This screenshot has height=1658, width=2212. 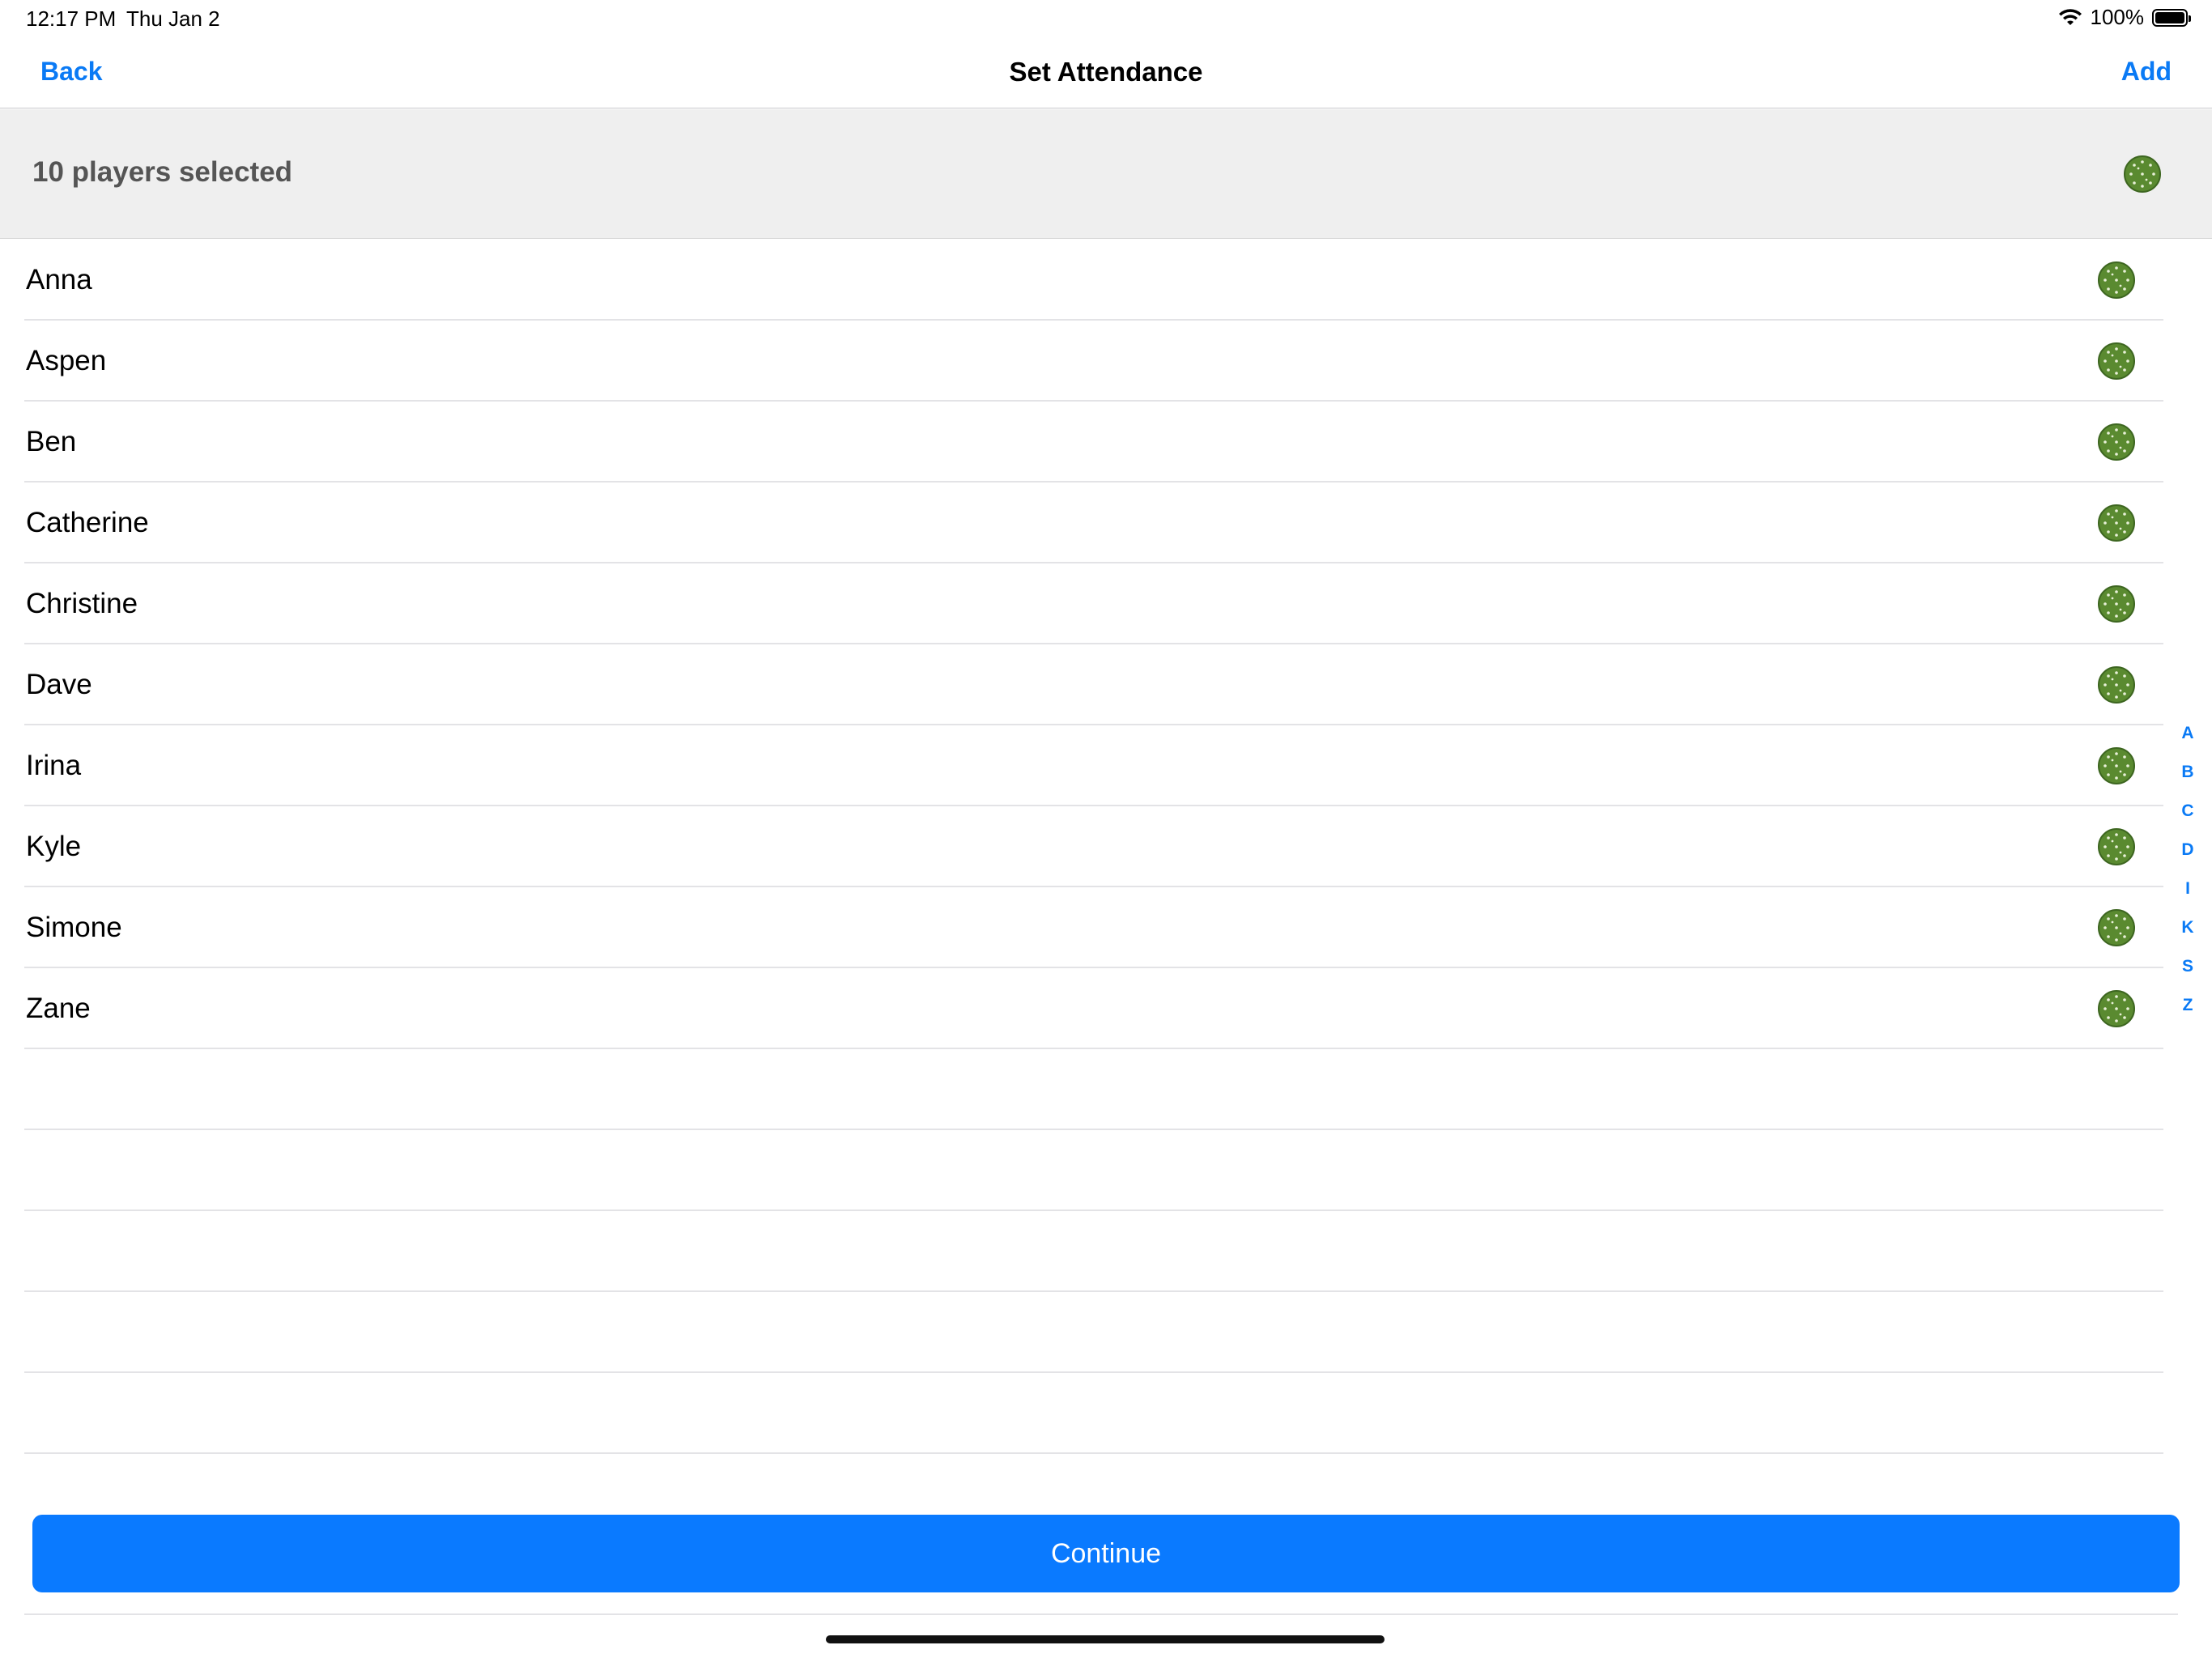 What do you see at coordinates (59, 684) in the screenshot?
I see `player-name: Dave` at bounding box center [59, 684].